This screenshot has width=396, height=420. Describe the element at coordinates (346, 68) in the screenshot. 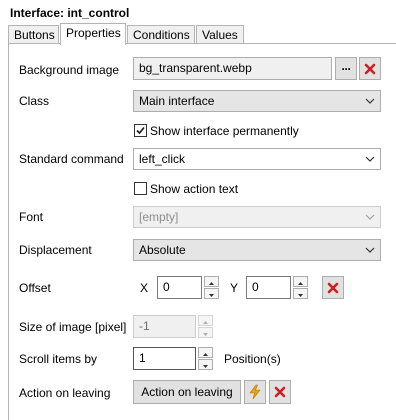

I see `browse-button: ···` at that location.